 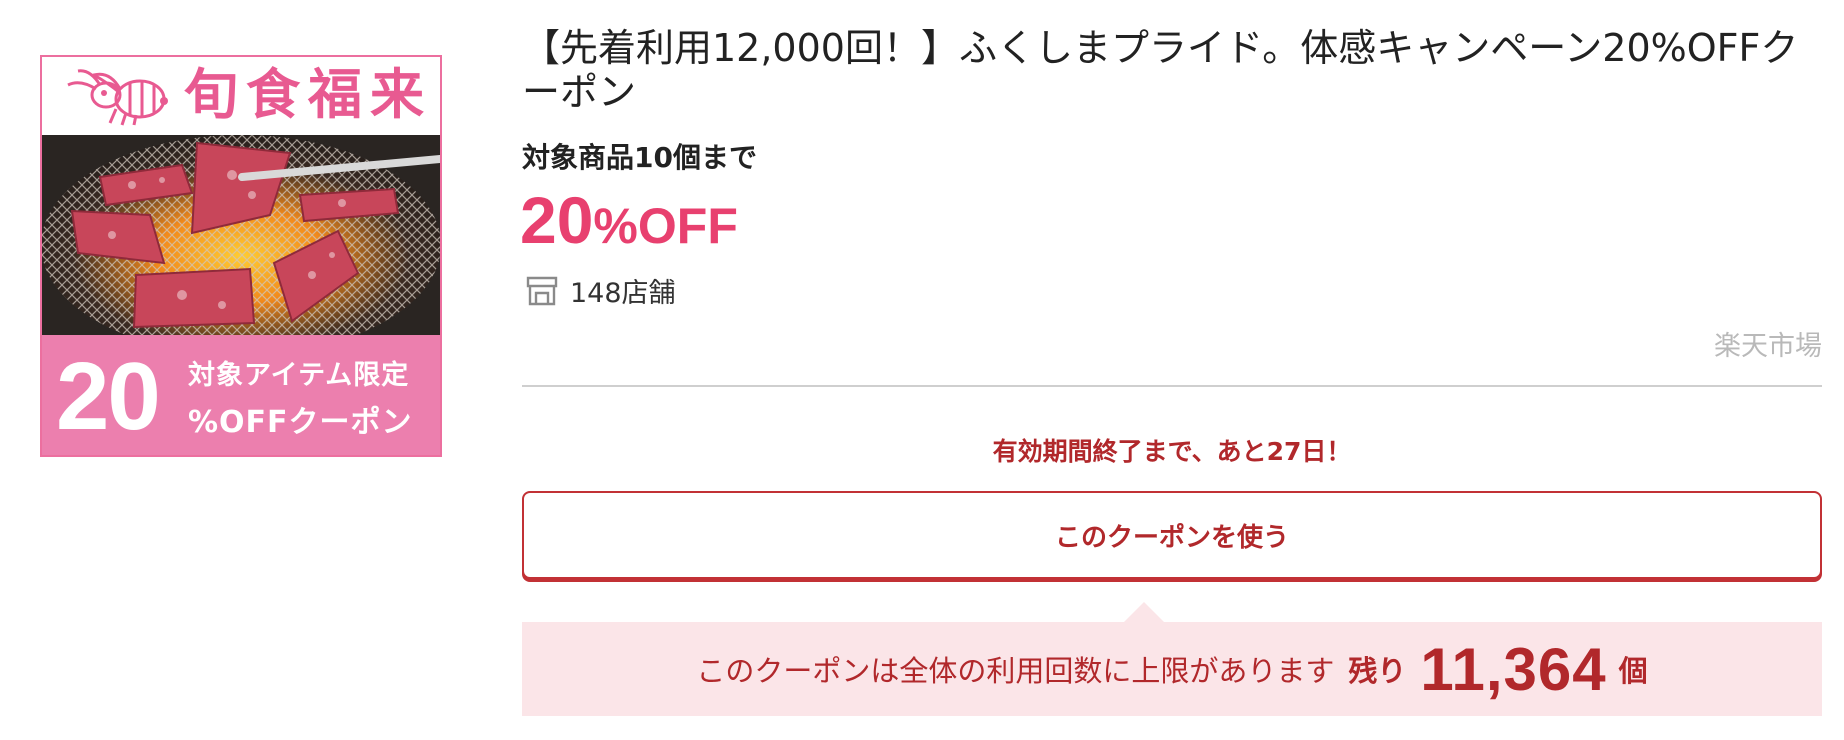 What do you see at coordinates (1768, 346) in the screenshot?
I see `marketplace-label: 楽天市場` at bounding box center [1768, 346].